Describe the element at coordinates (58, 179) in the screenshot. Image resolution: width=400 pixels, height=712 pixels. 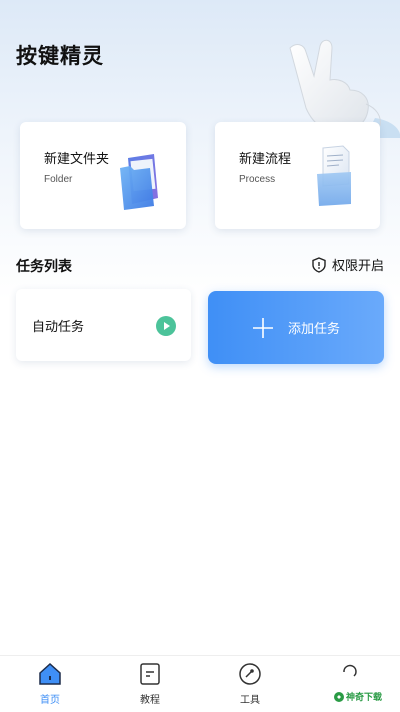
I see `new-folder-subtitle: Folder` at that location.